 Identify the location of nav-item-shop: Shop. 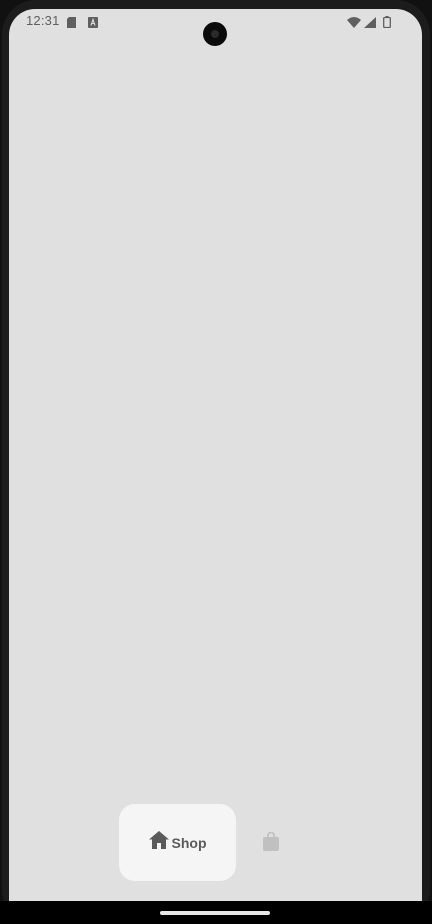
(177, 842).